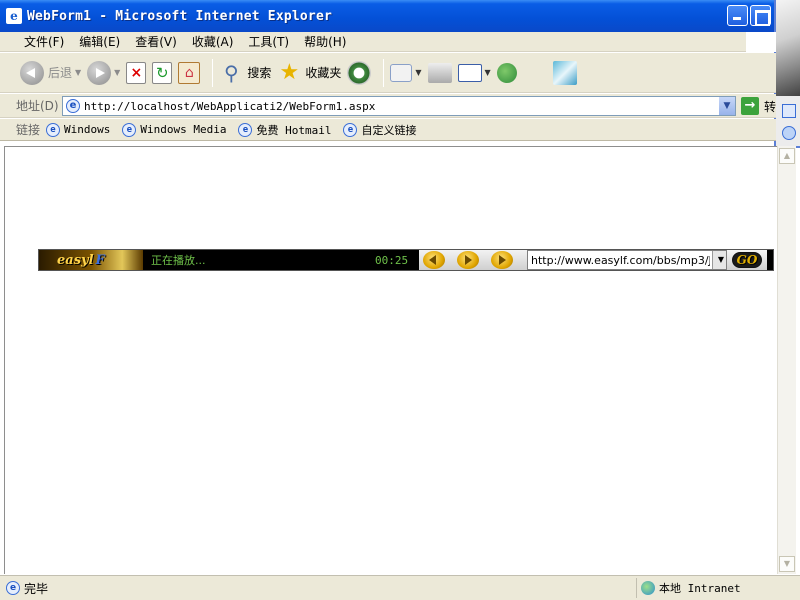  I want to click on player-go-label: GO, so click(747, 260).